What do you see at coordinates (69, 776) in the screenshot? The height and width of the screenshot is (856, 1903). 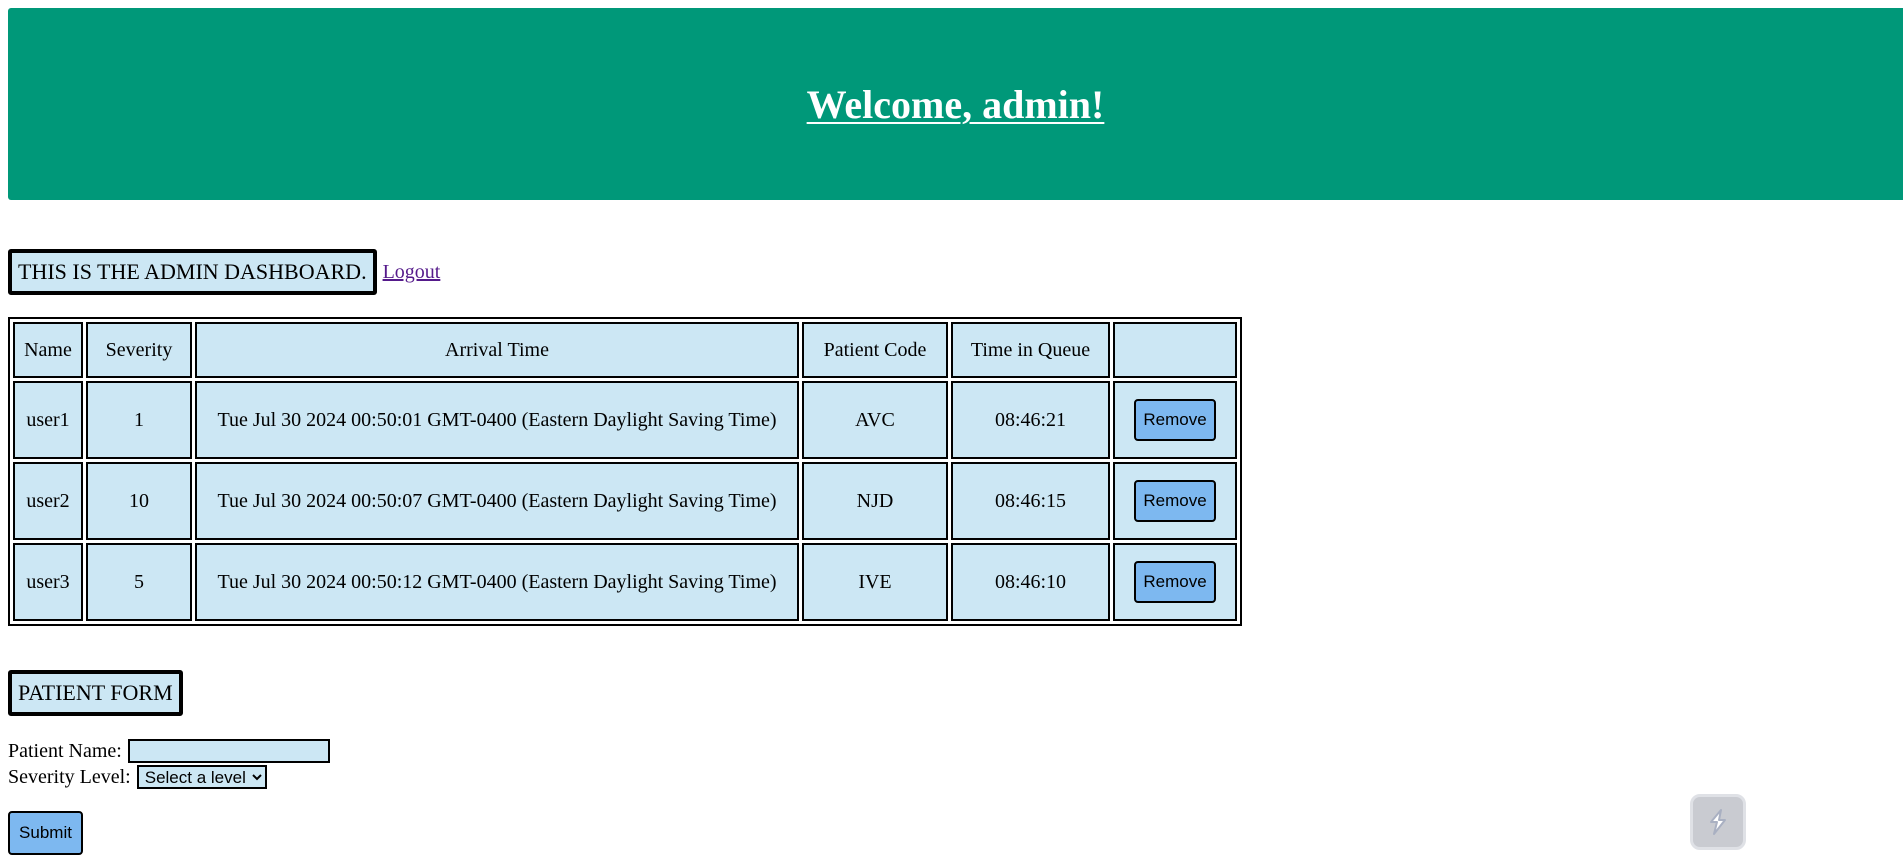 I see `severity-level-label: Severity Level:` at bounding box center [69, 776].